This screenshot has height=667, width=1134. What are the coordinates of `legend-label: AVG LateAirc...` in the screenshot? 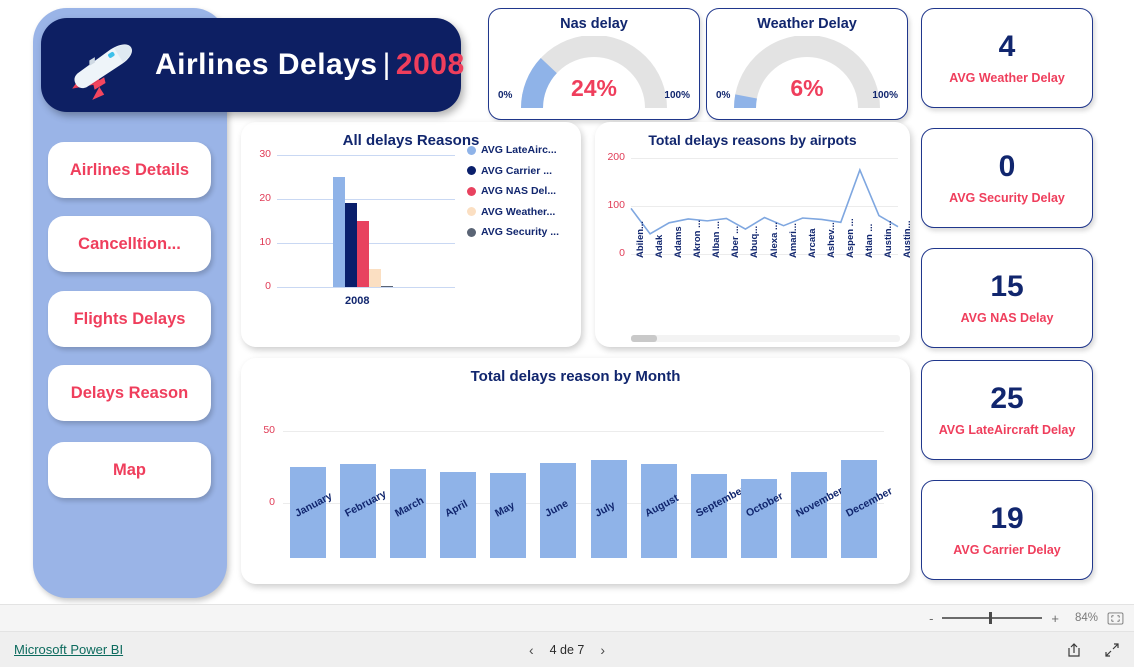 It's located at (519, 150).